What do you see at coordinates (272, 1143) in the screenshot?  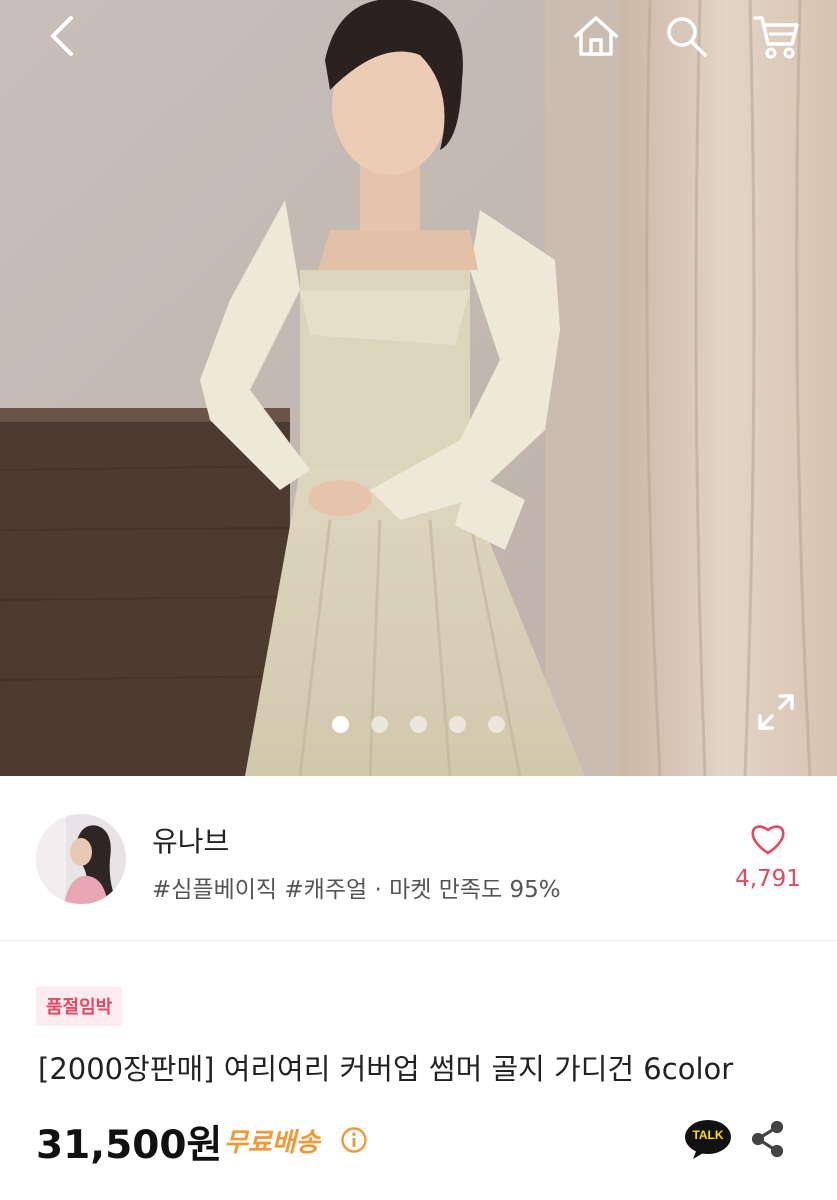 I see `free-shipping-label: 무료배송` at bounding box center [272, 1143].